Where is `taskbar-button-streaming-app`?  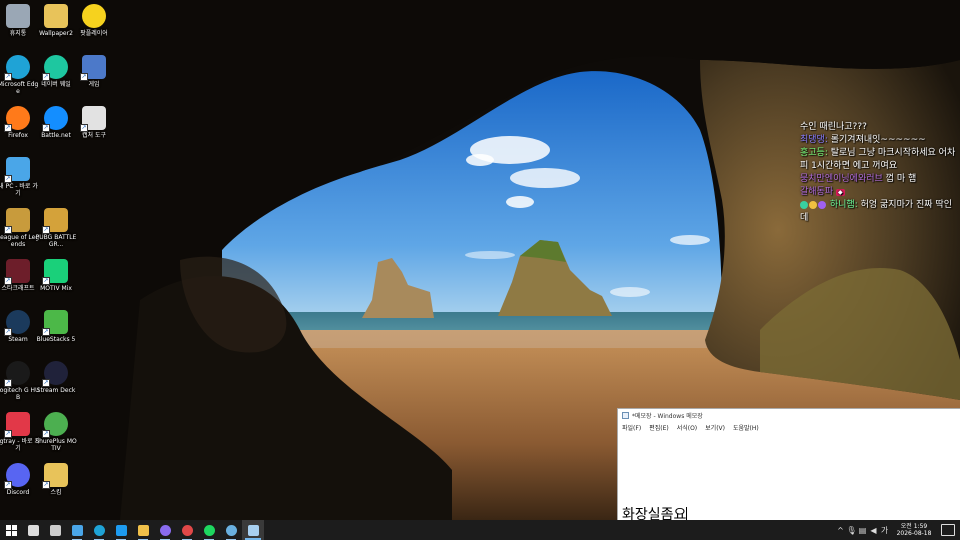
taskbar-button-streaming-app is located at coordinates (165, 530).